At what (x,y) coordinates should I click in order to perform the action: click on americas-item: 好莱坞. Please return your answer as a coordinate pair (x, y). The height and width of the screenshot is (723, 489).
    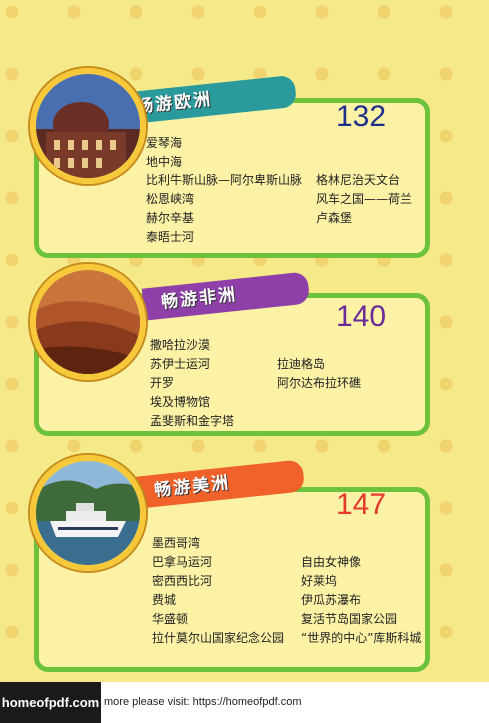
    Looking at the image, I should click on (319, 581).